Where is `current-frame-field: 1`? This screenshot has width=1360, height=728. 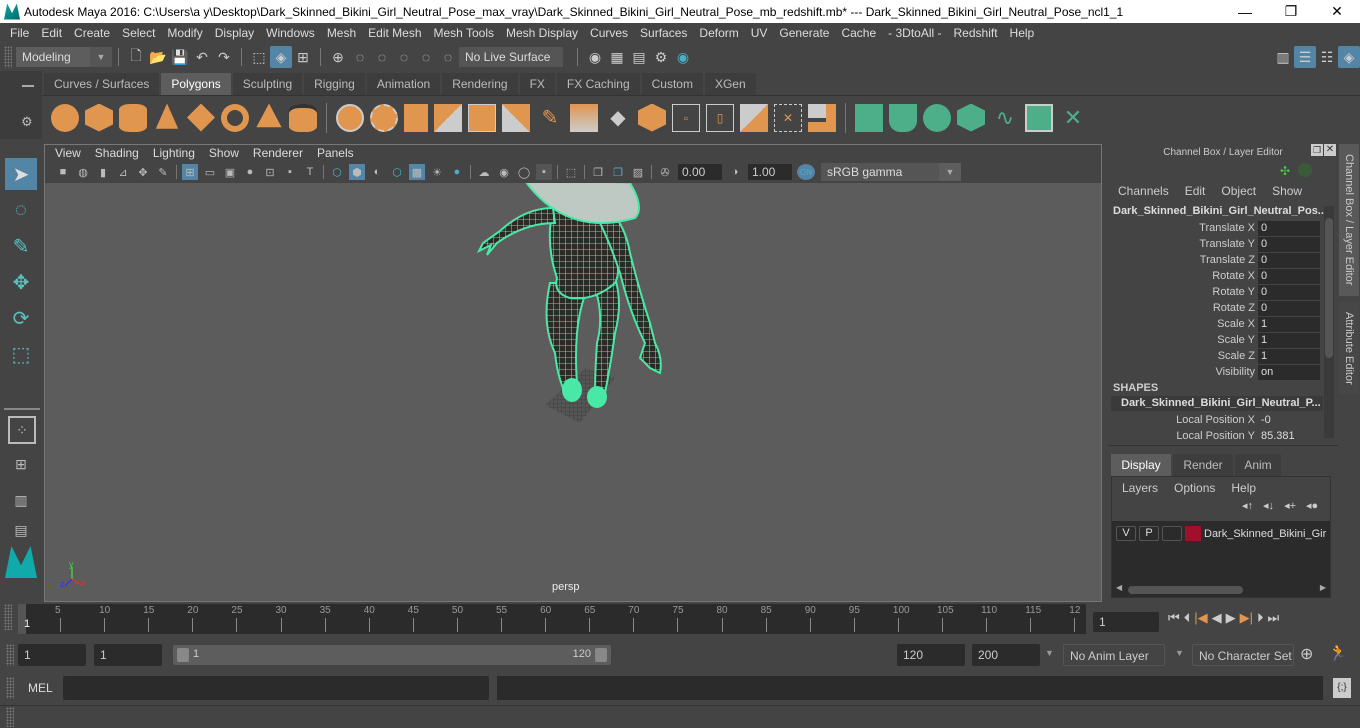 current-frame-field: 1 is located at coordinates (1126, 622).